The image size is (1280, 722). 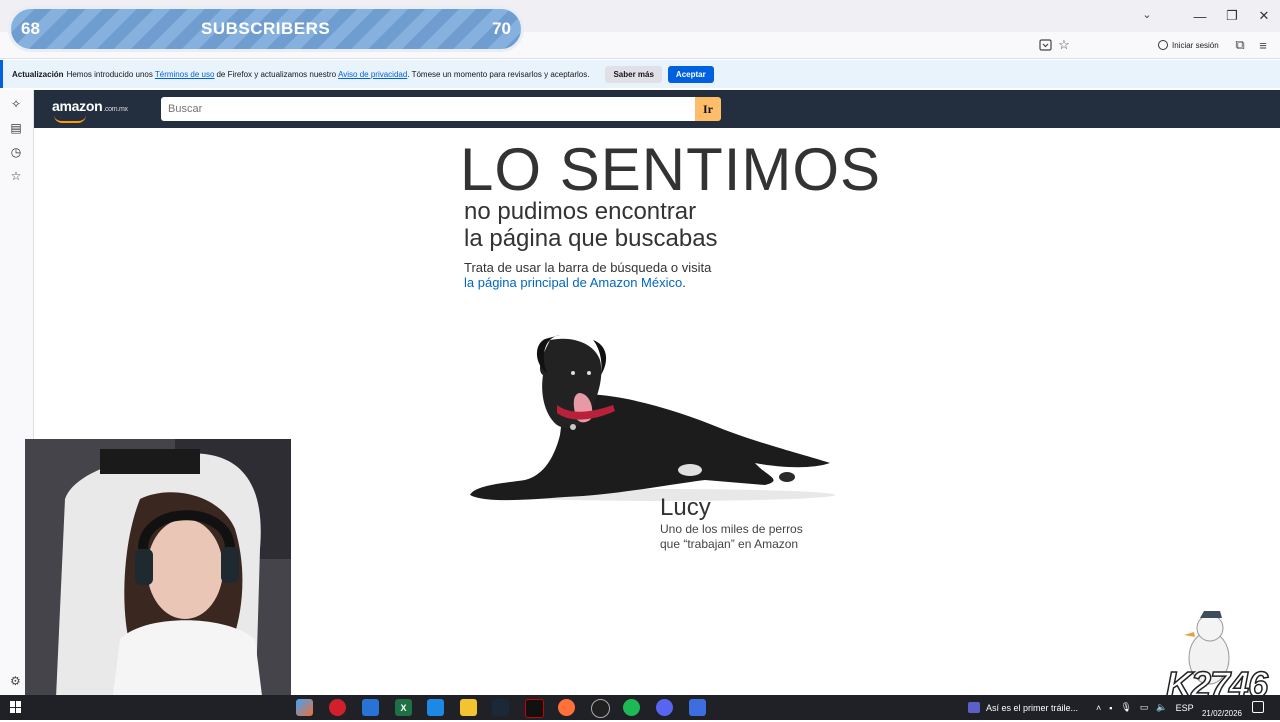 What do you see at coordinates (500, 707) in the screenshot?
I see `steam-app-icon` at bounding box center [500, 707].